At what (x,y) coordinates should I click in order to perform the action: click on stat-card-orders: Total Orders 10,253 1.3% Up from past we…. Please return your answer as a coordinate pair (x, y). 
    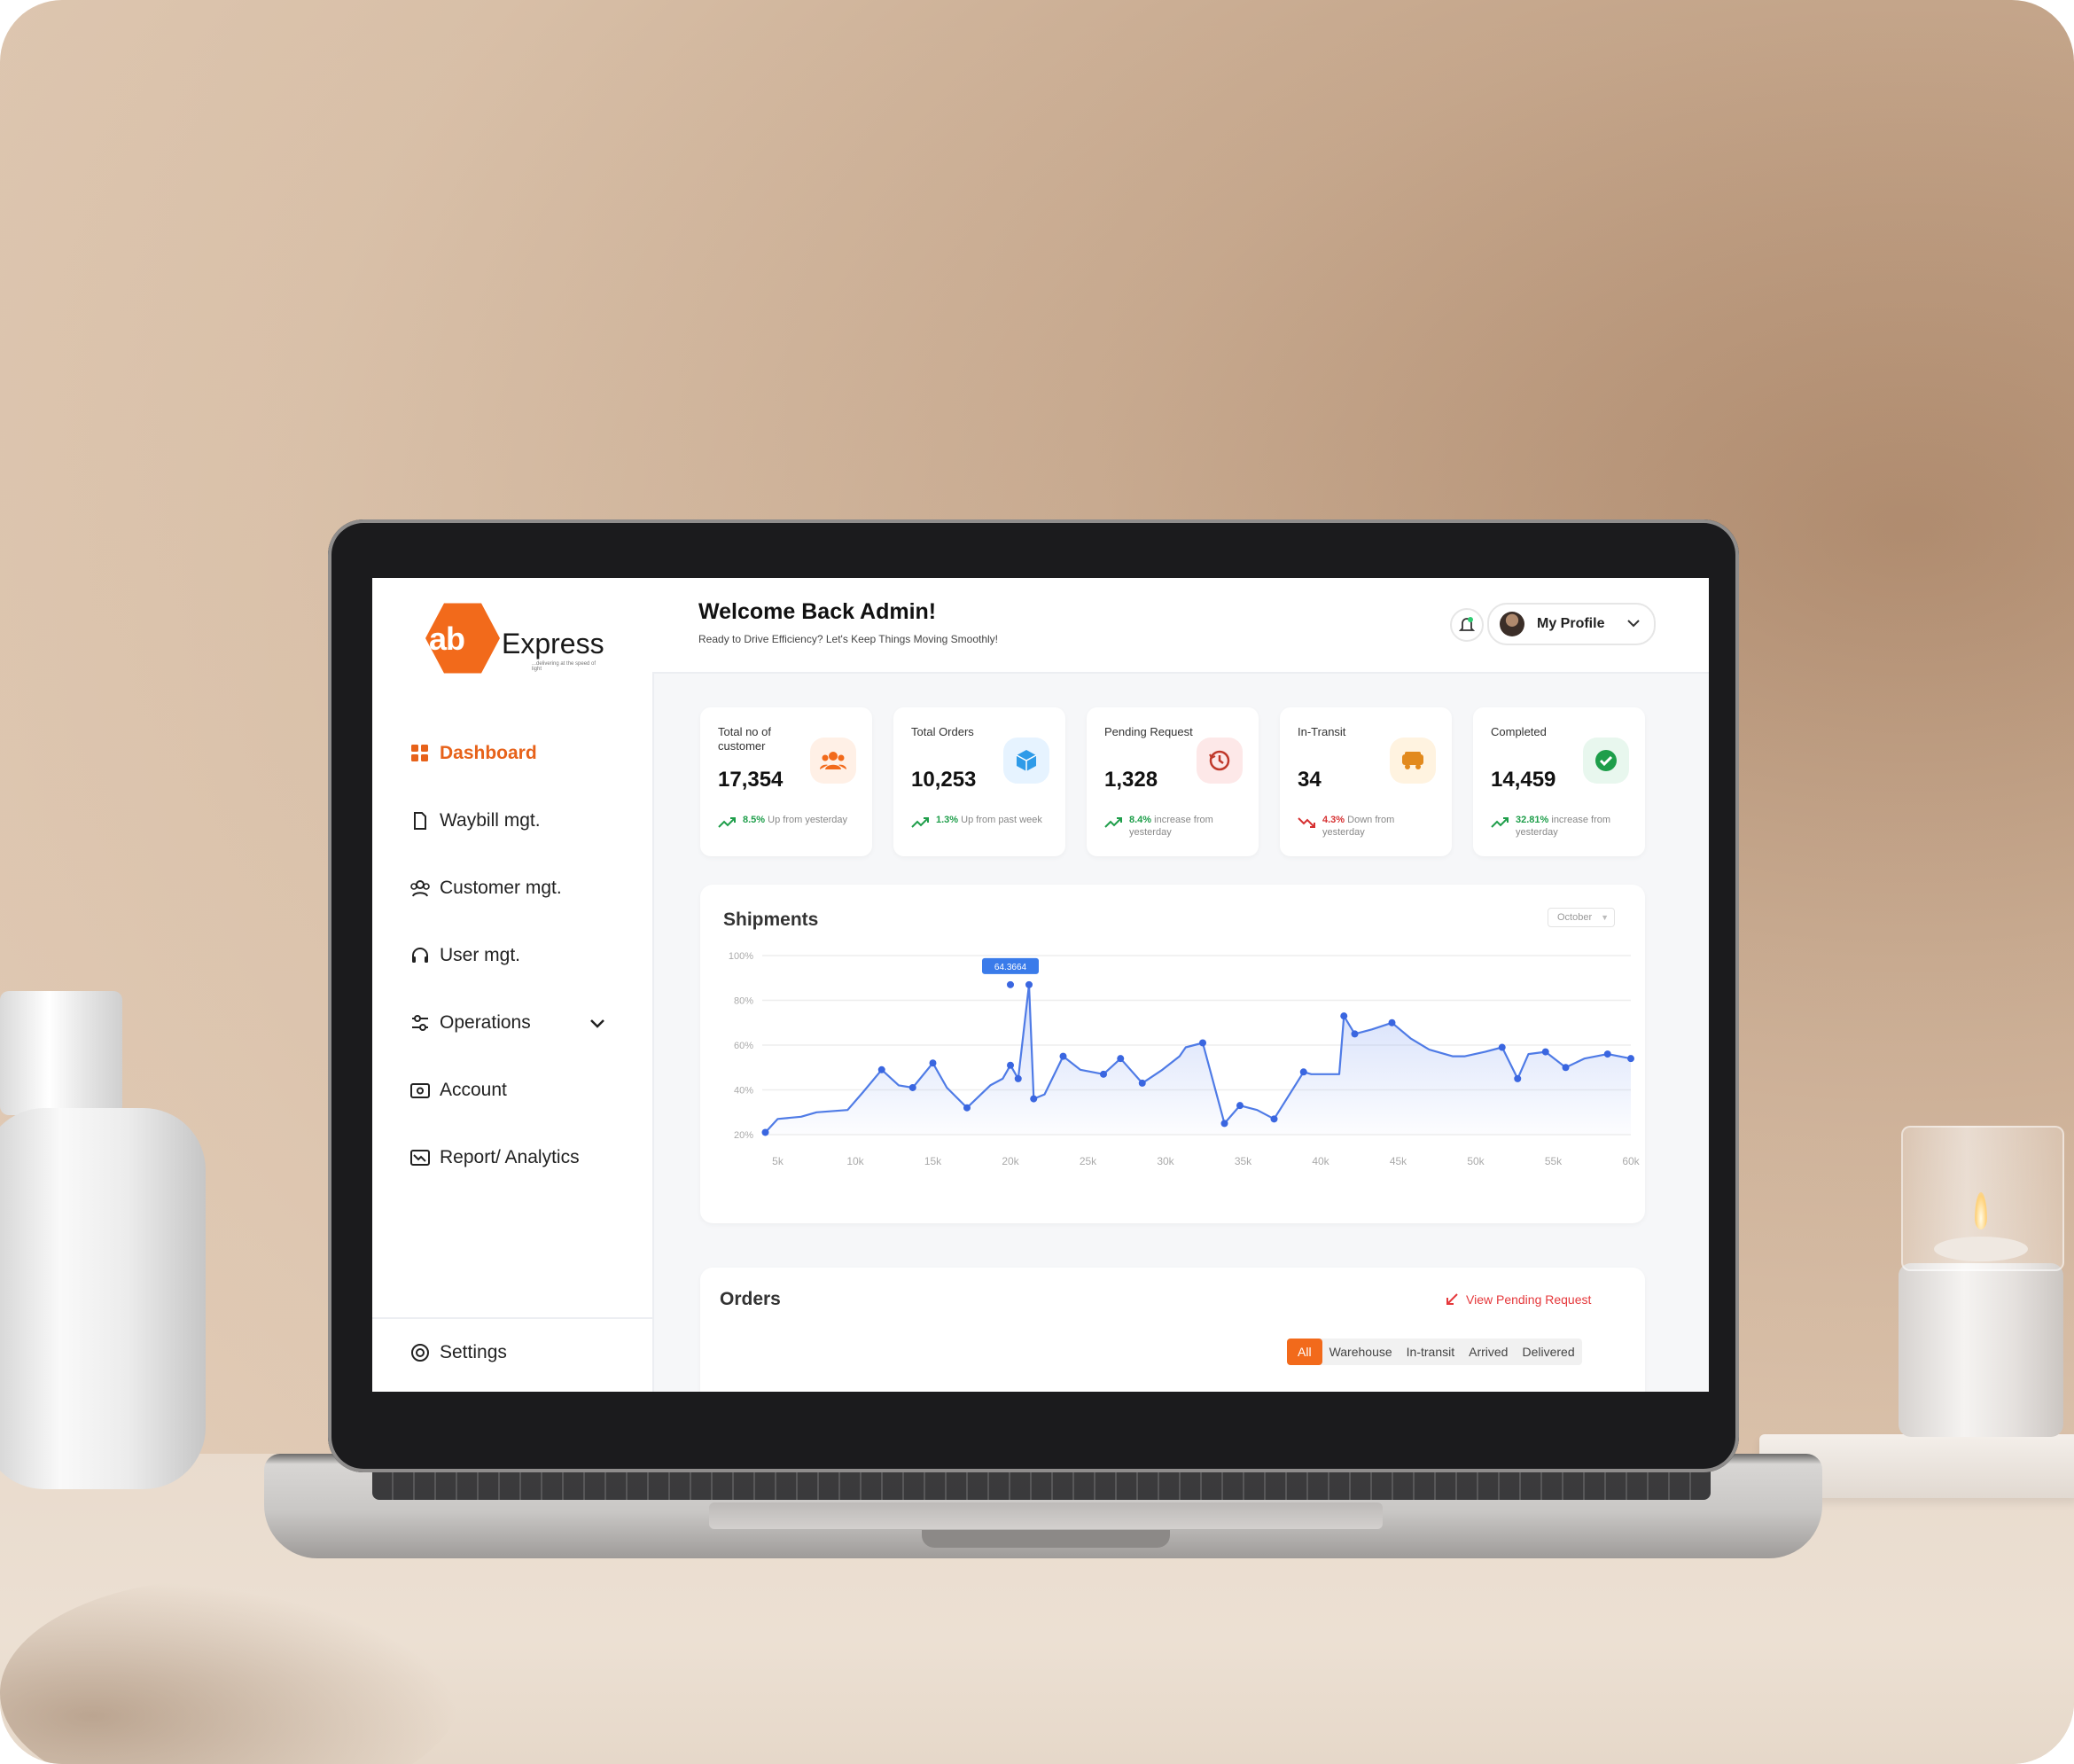
    Looking at the image, I should click on (979, 781).